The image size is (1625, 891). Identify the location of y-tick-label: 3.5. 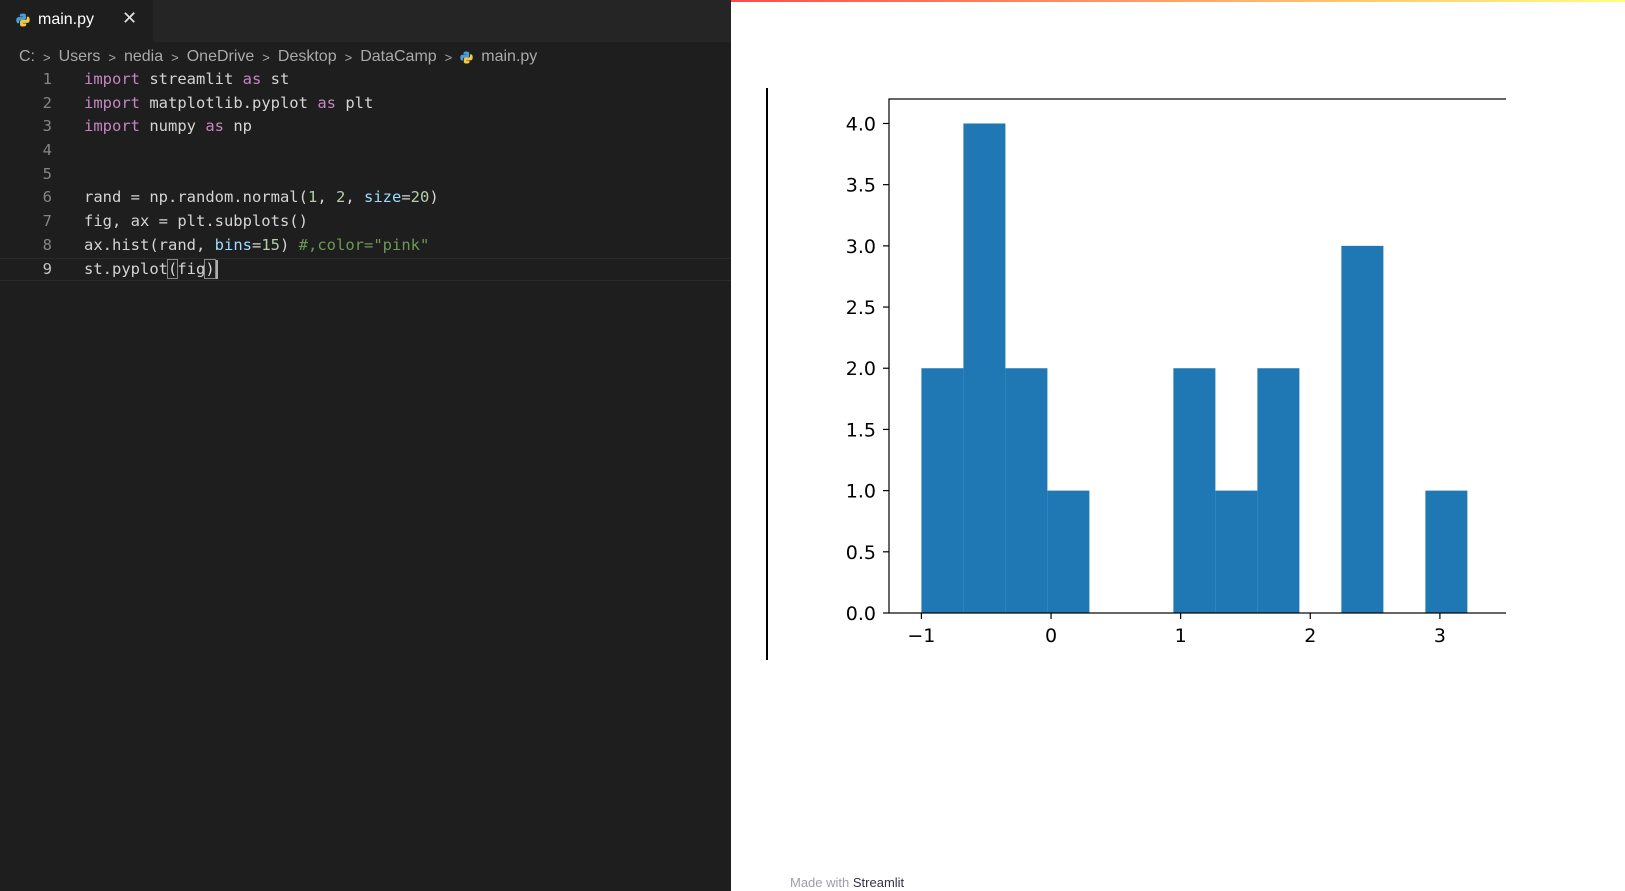
(861, 186).